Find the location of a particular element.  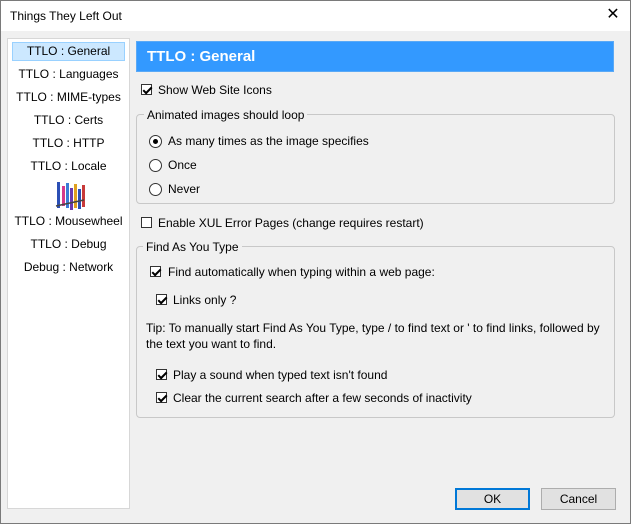

sidebar-item-mime-types: TTLO : MIME-types is located at coordinates (68, 97).